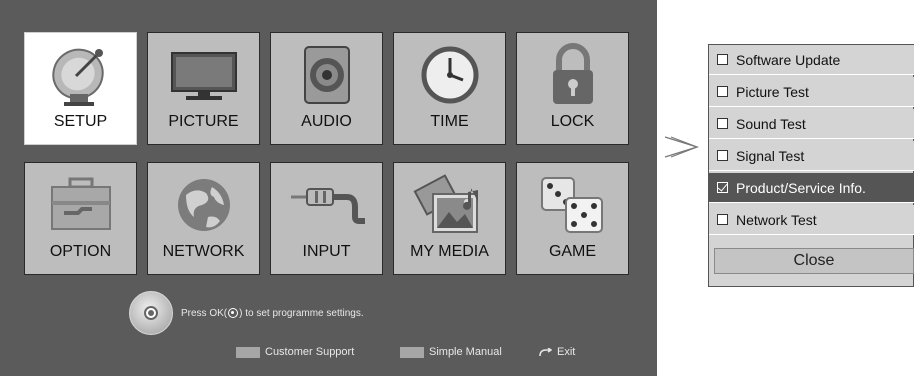 This screenshot has width=914, height=376. I want to click on padlock-icon, so click(572, 75).